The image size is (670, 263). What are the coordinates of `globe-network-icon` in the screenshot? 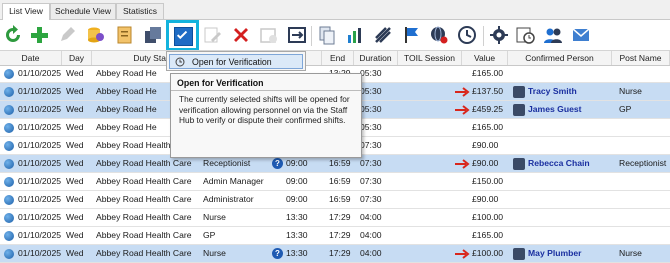 It's located at (439, 35).